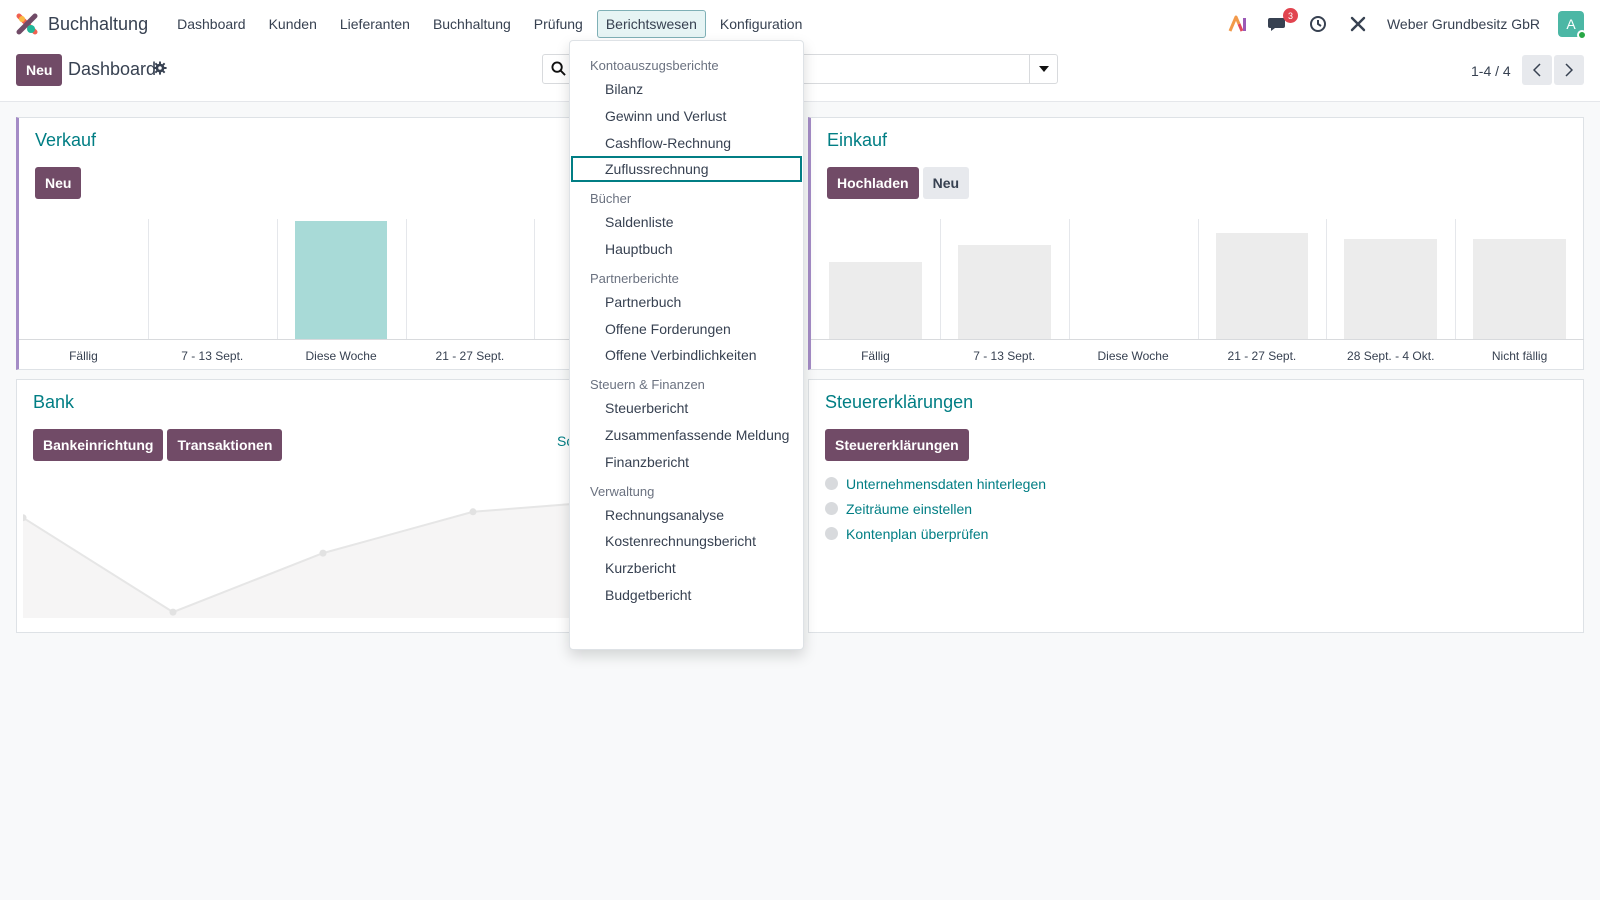 This screenshot has width=1600, height=900. I want to click on user-avatar: A, so click(1572, 25).